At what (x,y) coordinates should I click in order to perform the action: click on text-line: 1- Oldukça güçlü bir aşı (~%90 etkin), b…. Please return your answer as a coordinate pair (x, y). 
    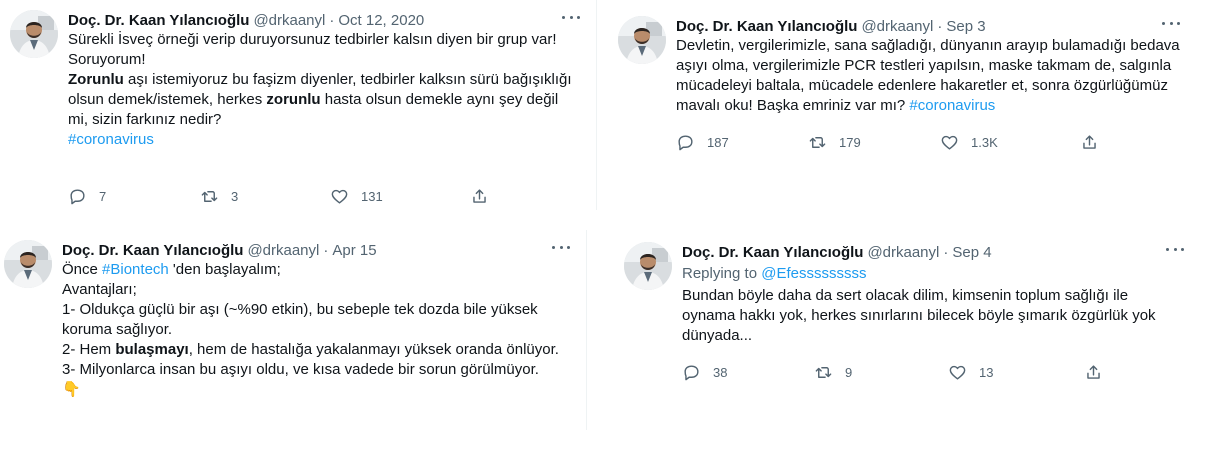
    Looking at the image, I should click on (300, 319).